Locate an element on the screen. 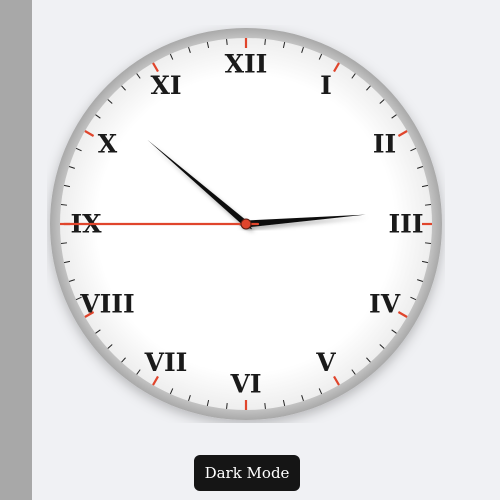 The image size is (500, 500). numeral-ii: II is located at coordinates (384, 144).